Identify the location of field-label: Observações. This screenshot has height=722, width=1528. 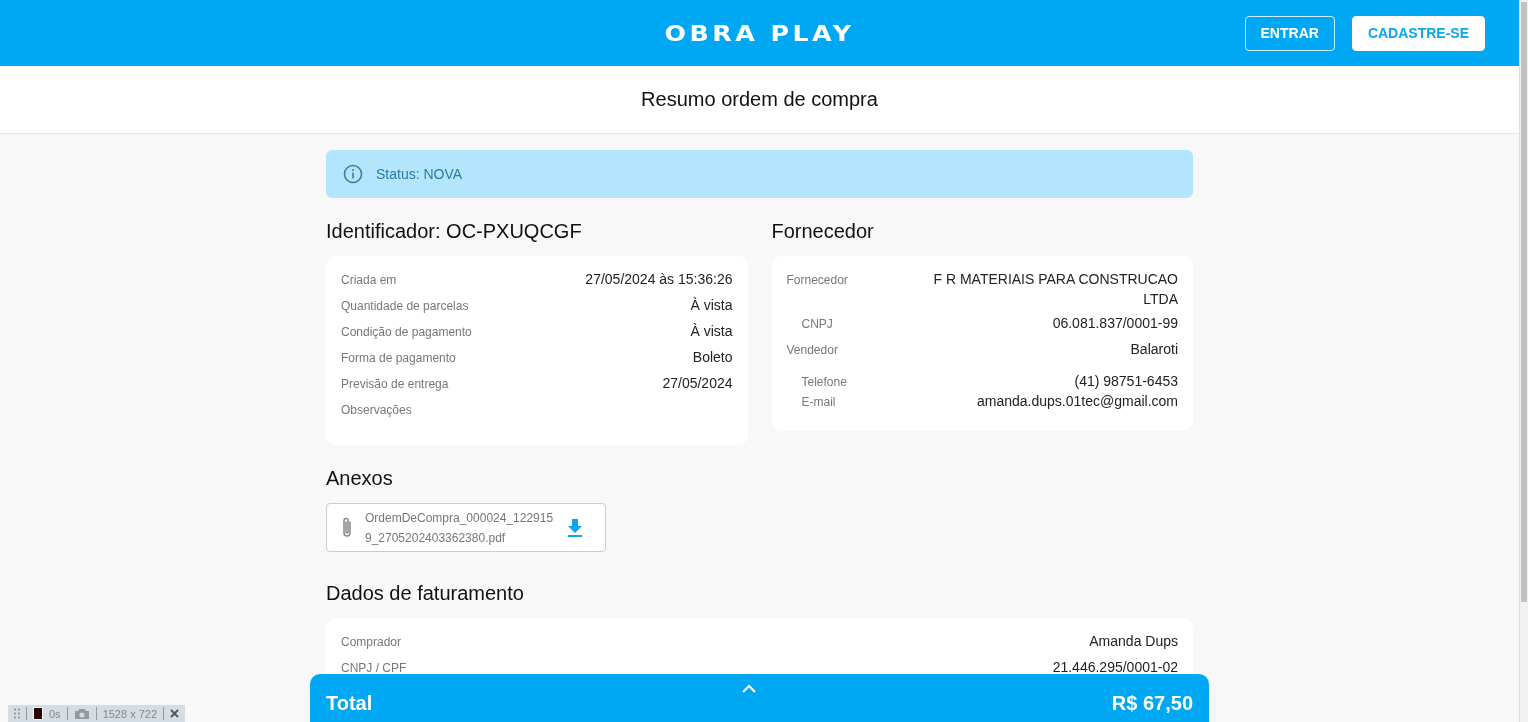
(376, 410).